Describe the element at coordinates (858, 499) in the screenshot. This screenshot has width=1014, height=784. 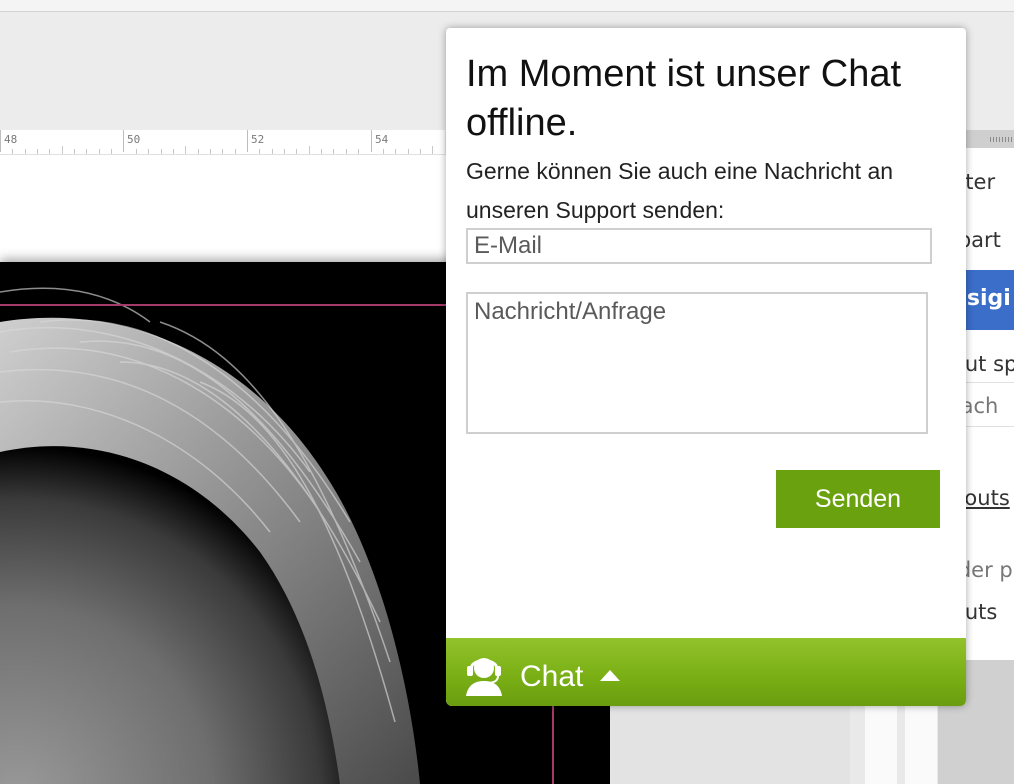
I see `send-button: Senden` at that location.